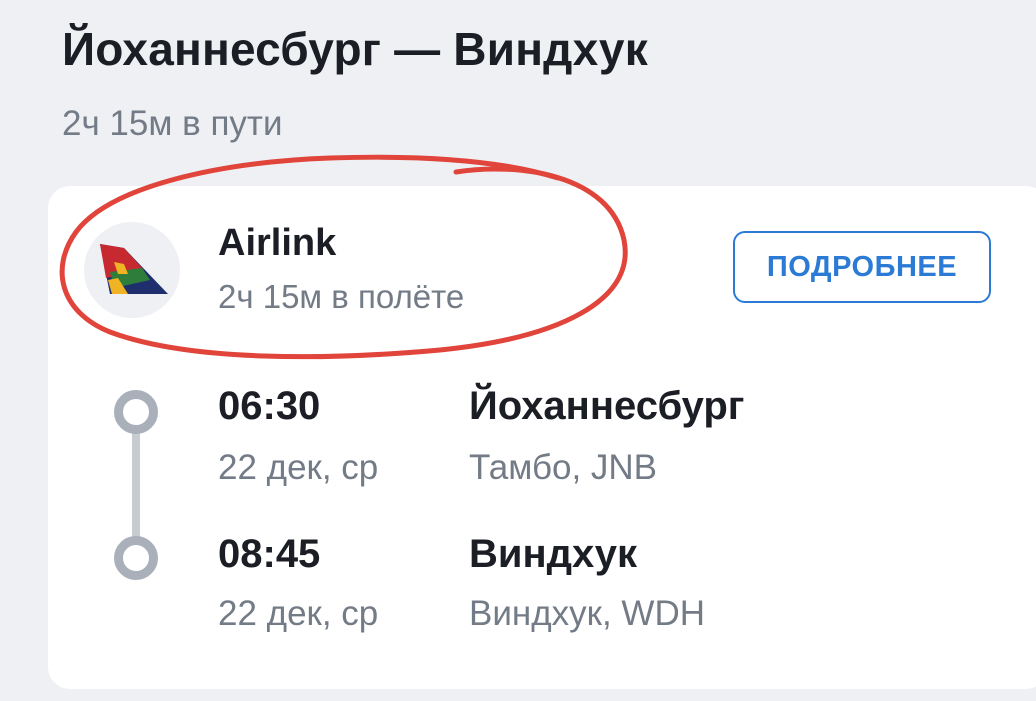 This screenshot has height=701, width=1036. What do you see at coordinates (269, 554) in the screenshot?
I see `arrival-time: 08:45` at bounding box center [269, 554].